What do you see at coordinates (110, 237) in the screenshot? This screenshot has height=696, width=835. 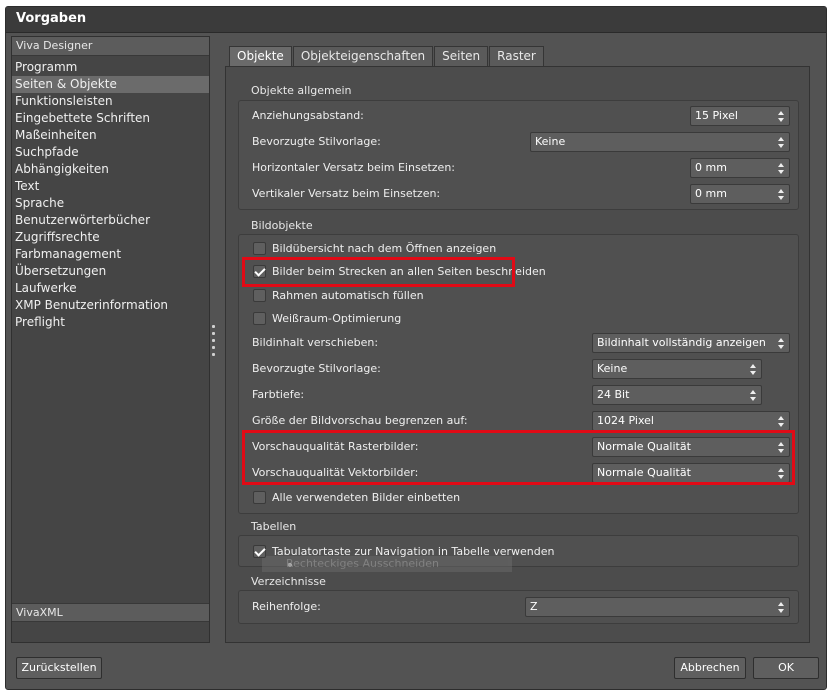 I see `sidebar-item-zugriffsrechte: Zugriffsrechte` at bounding box center [110, 237].